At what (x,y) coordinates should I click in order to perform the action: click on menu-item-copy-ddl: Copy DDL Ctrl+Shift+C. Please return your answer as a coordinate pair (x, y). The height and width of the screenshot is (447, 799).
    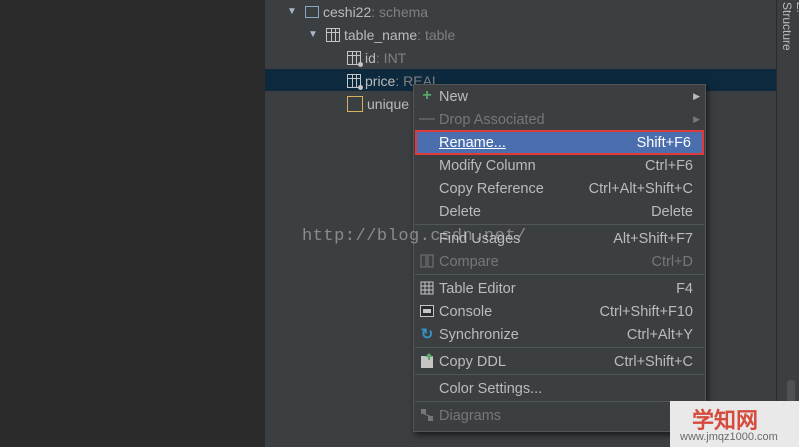
    Looking at the image, I should click on (559, 361).